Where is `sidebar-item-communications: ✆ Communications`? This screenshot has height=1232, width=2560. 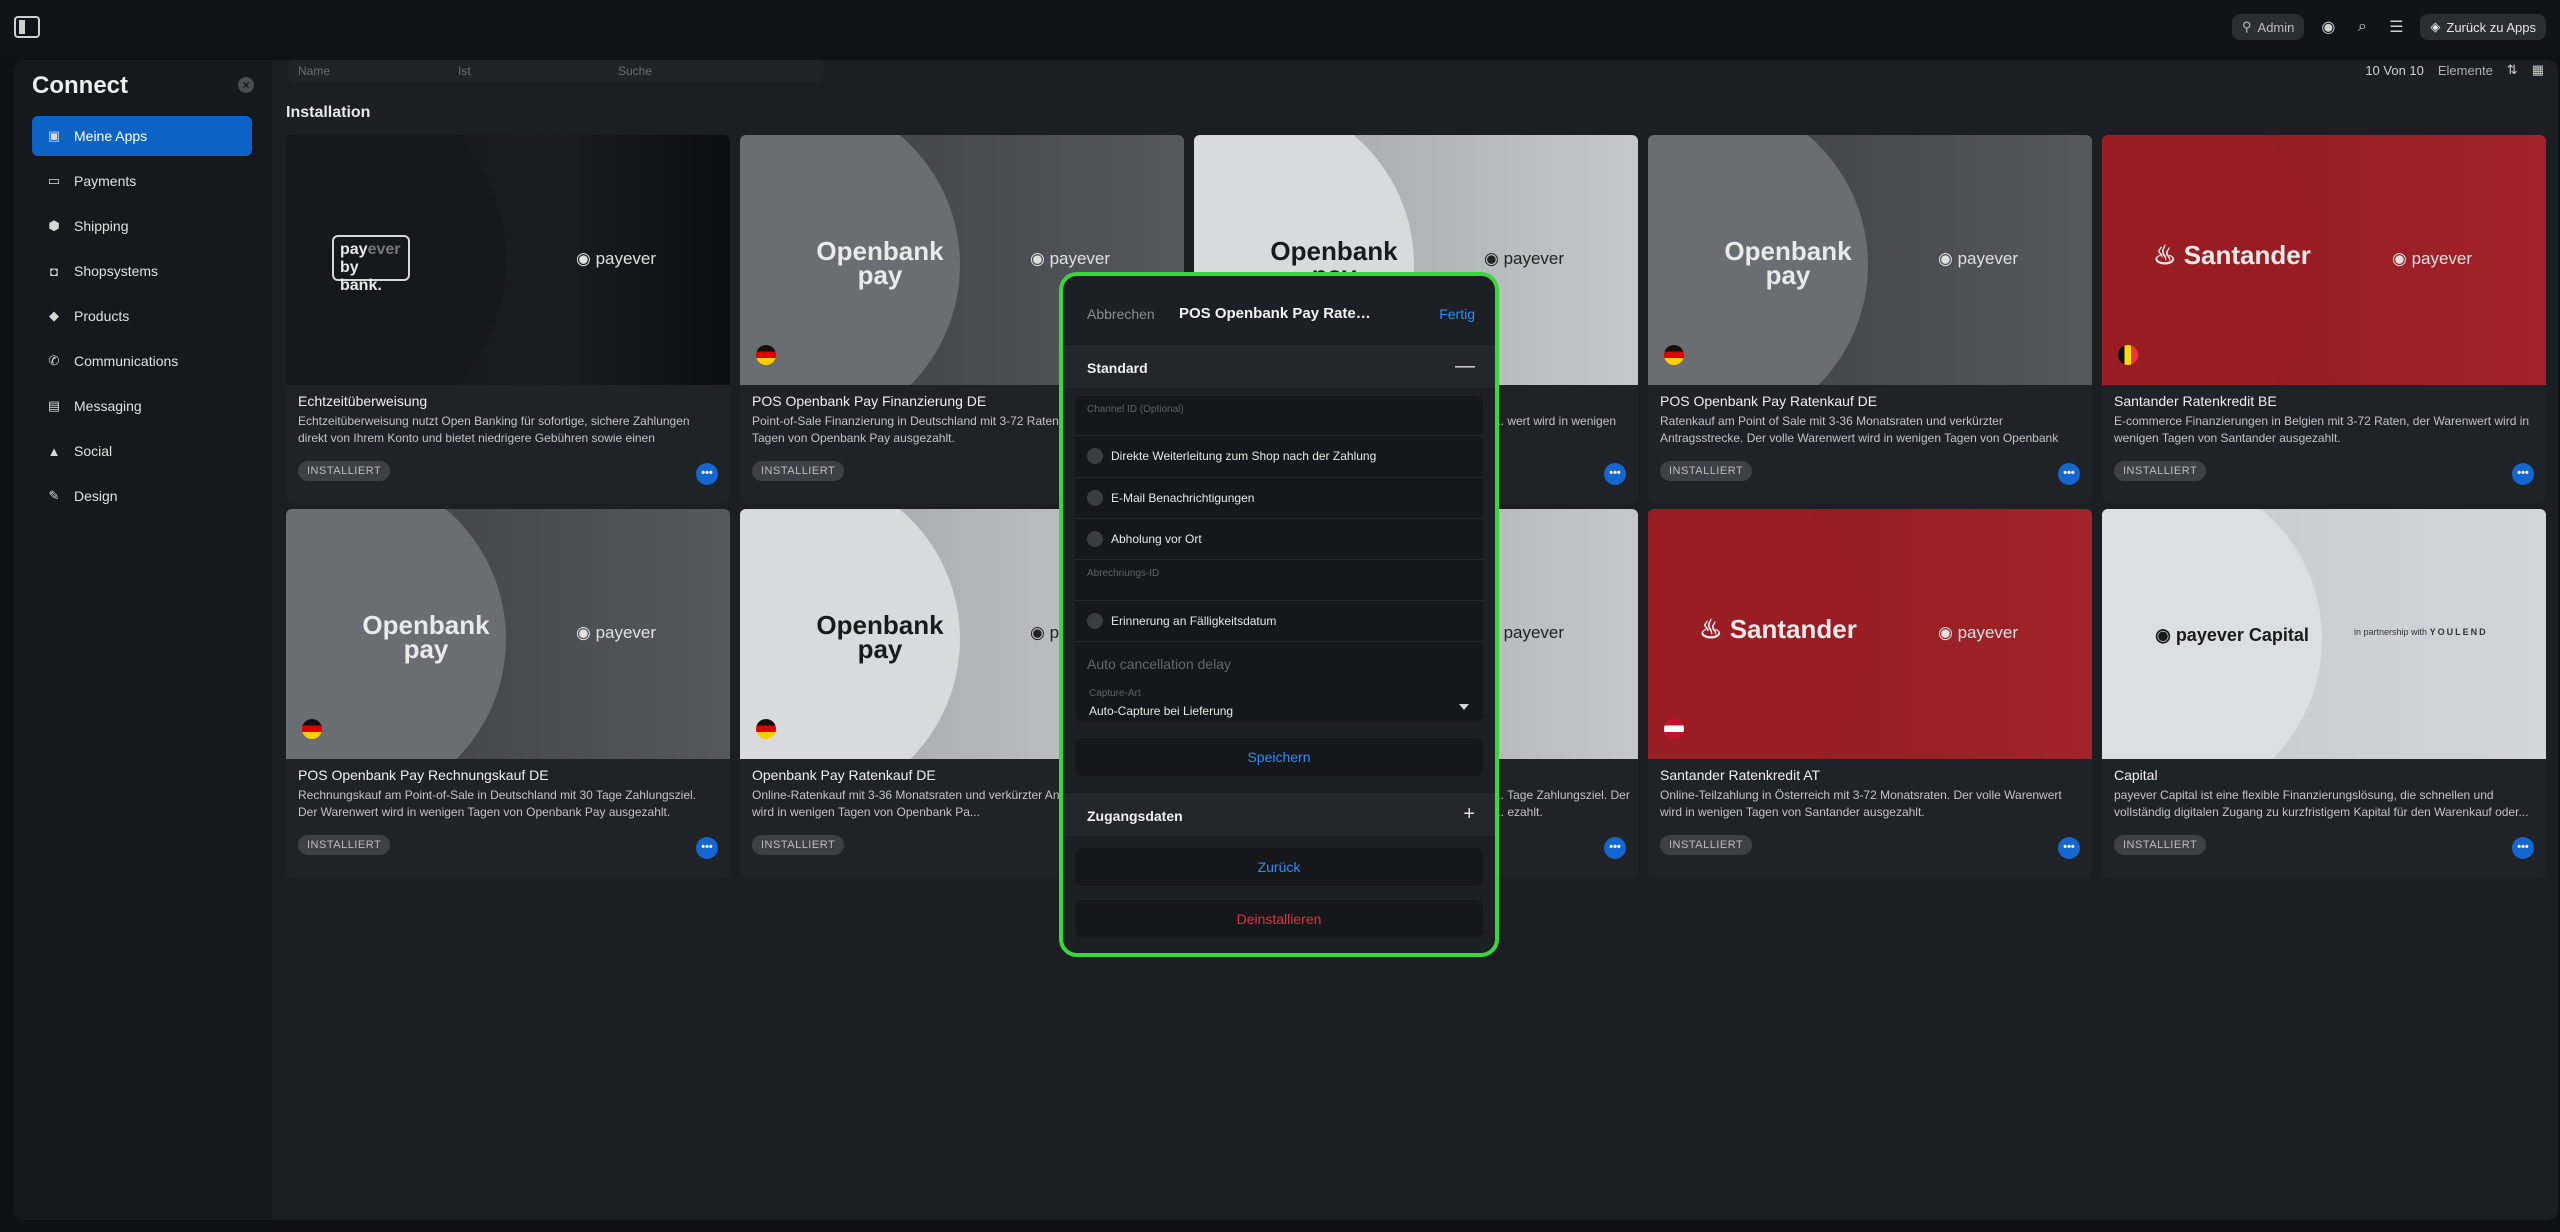 sidebar-item-communications: ✆ Communications is located at coordinates (142, 361).